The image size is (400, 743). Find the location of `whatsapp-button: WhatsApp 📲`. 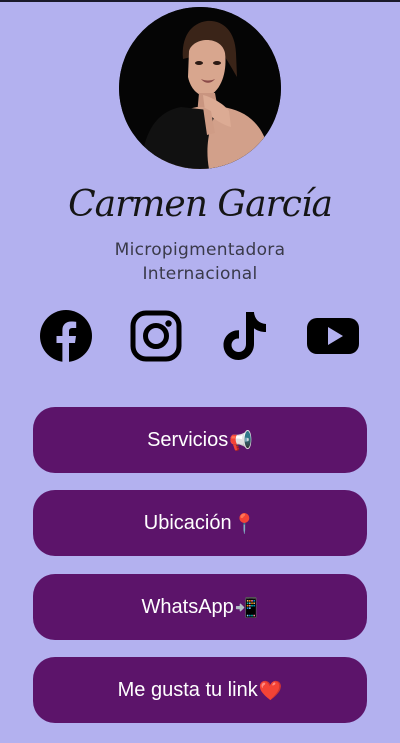

whatsapp-button: WhatsApp 📲 is located at coordinates (200, 607).